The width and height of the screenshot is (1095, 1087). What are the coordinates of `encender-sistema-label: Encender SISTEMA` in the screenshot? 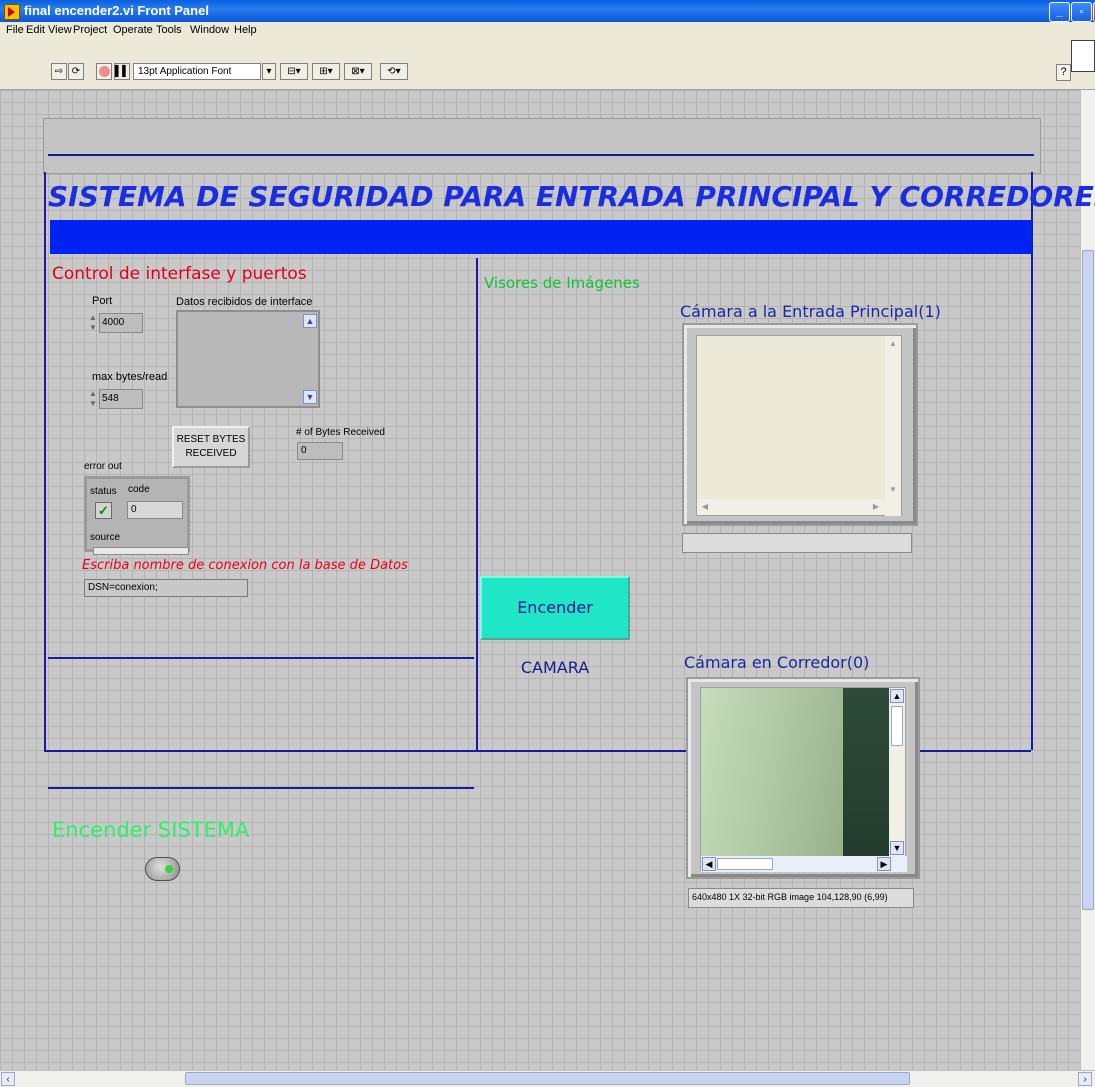 It's located at (151, 830).